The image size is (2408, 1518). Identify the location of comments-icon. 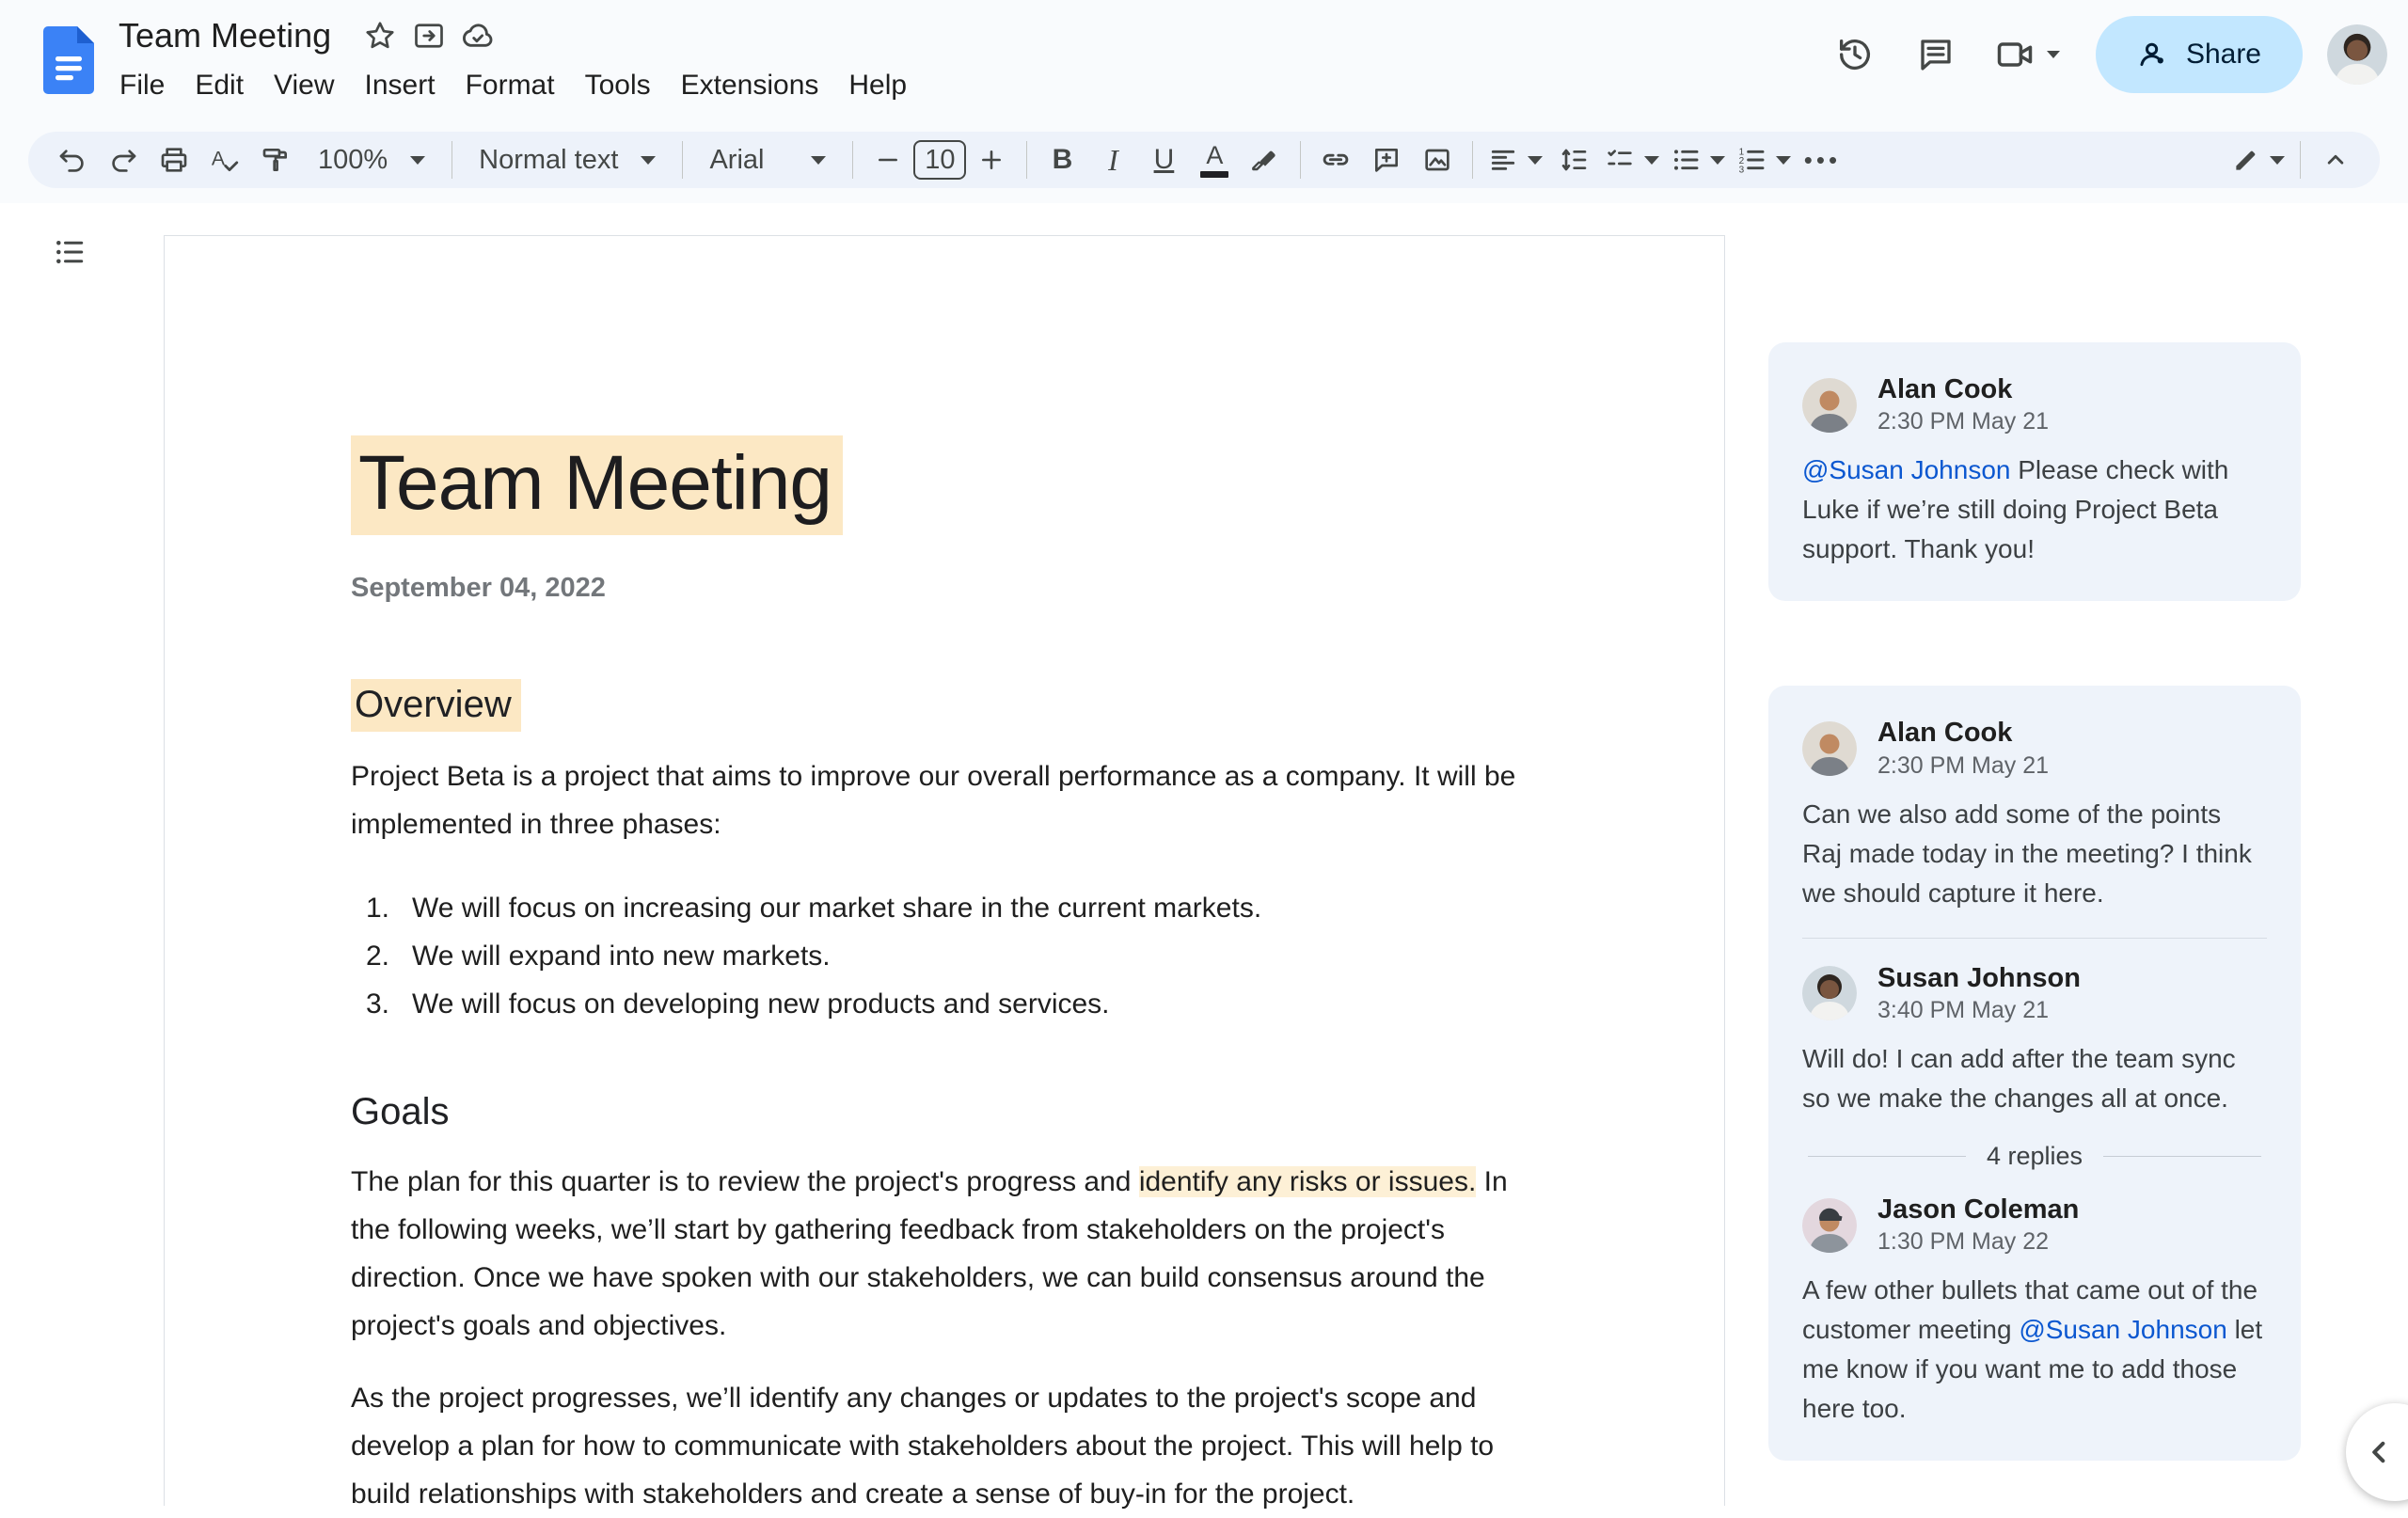
(1936, 55).